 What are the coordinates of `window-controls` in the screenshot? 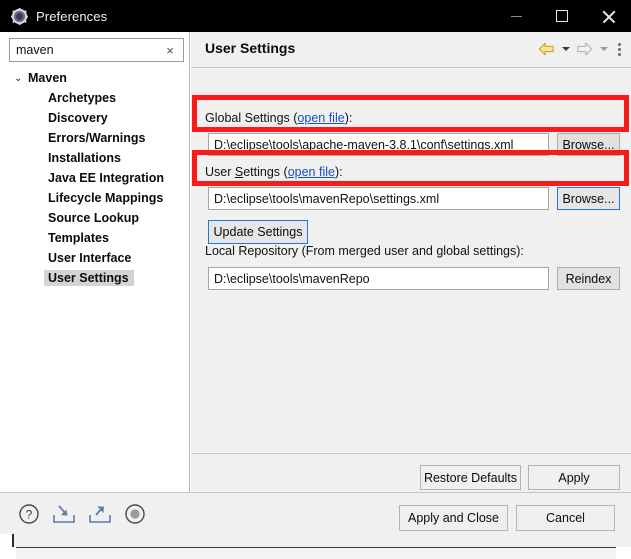 It's located at (562, 16).